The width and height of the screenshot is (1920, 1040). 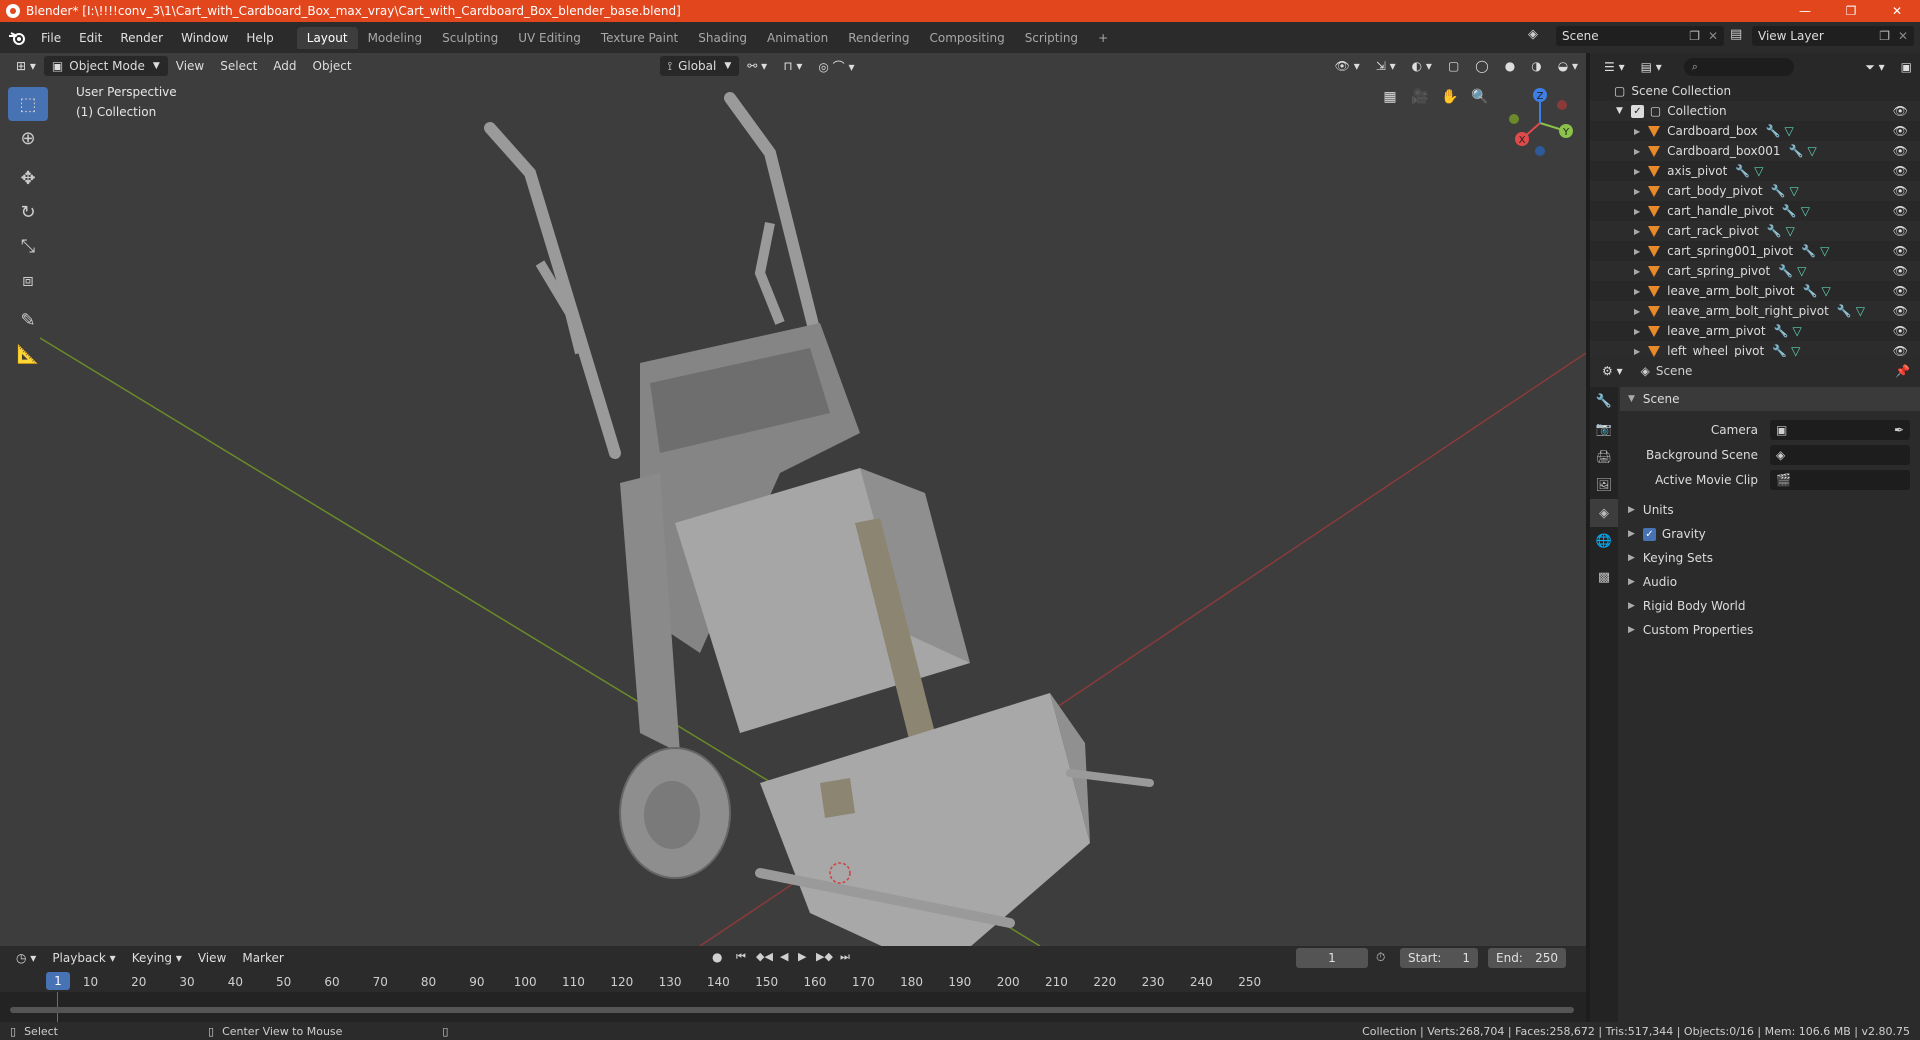 What do you see at coordinates (1755, 311) in the screenshot?
I see `outliner-item: ▶ leave_arm_bolt_right_pivot 🔧 ▽ 👁` at bounding box center [1755, 311].